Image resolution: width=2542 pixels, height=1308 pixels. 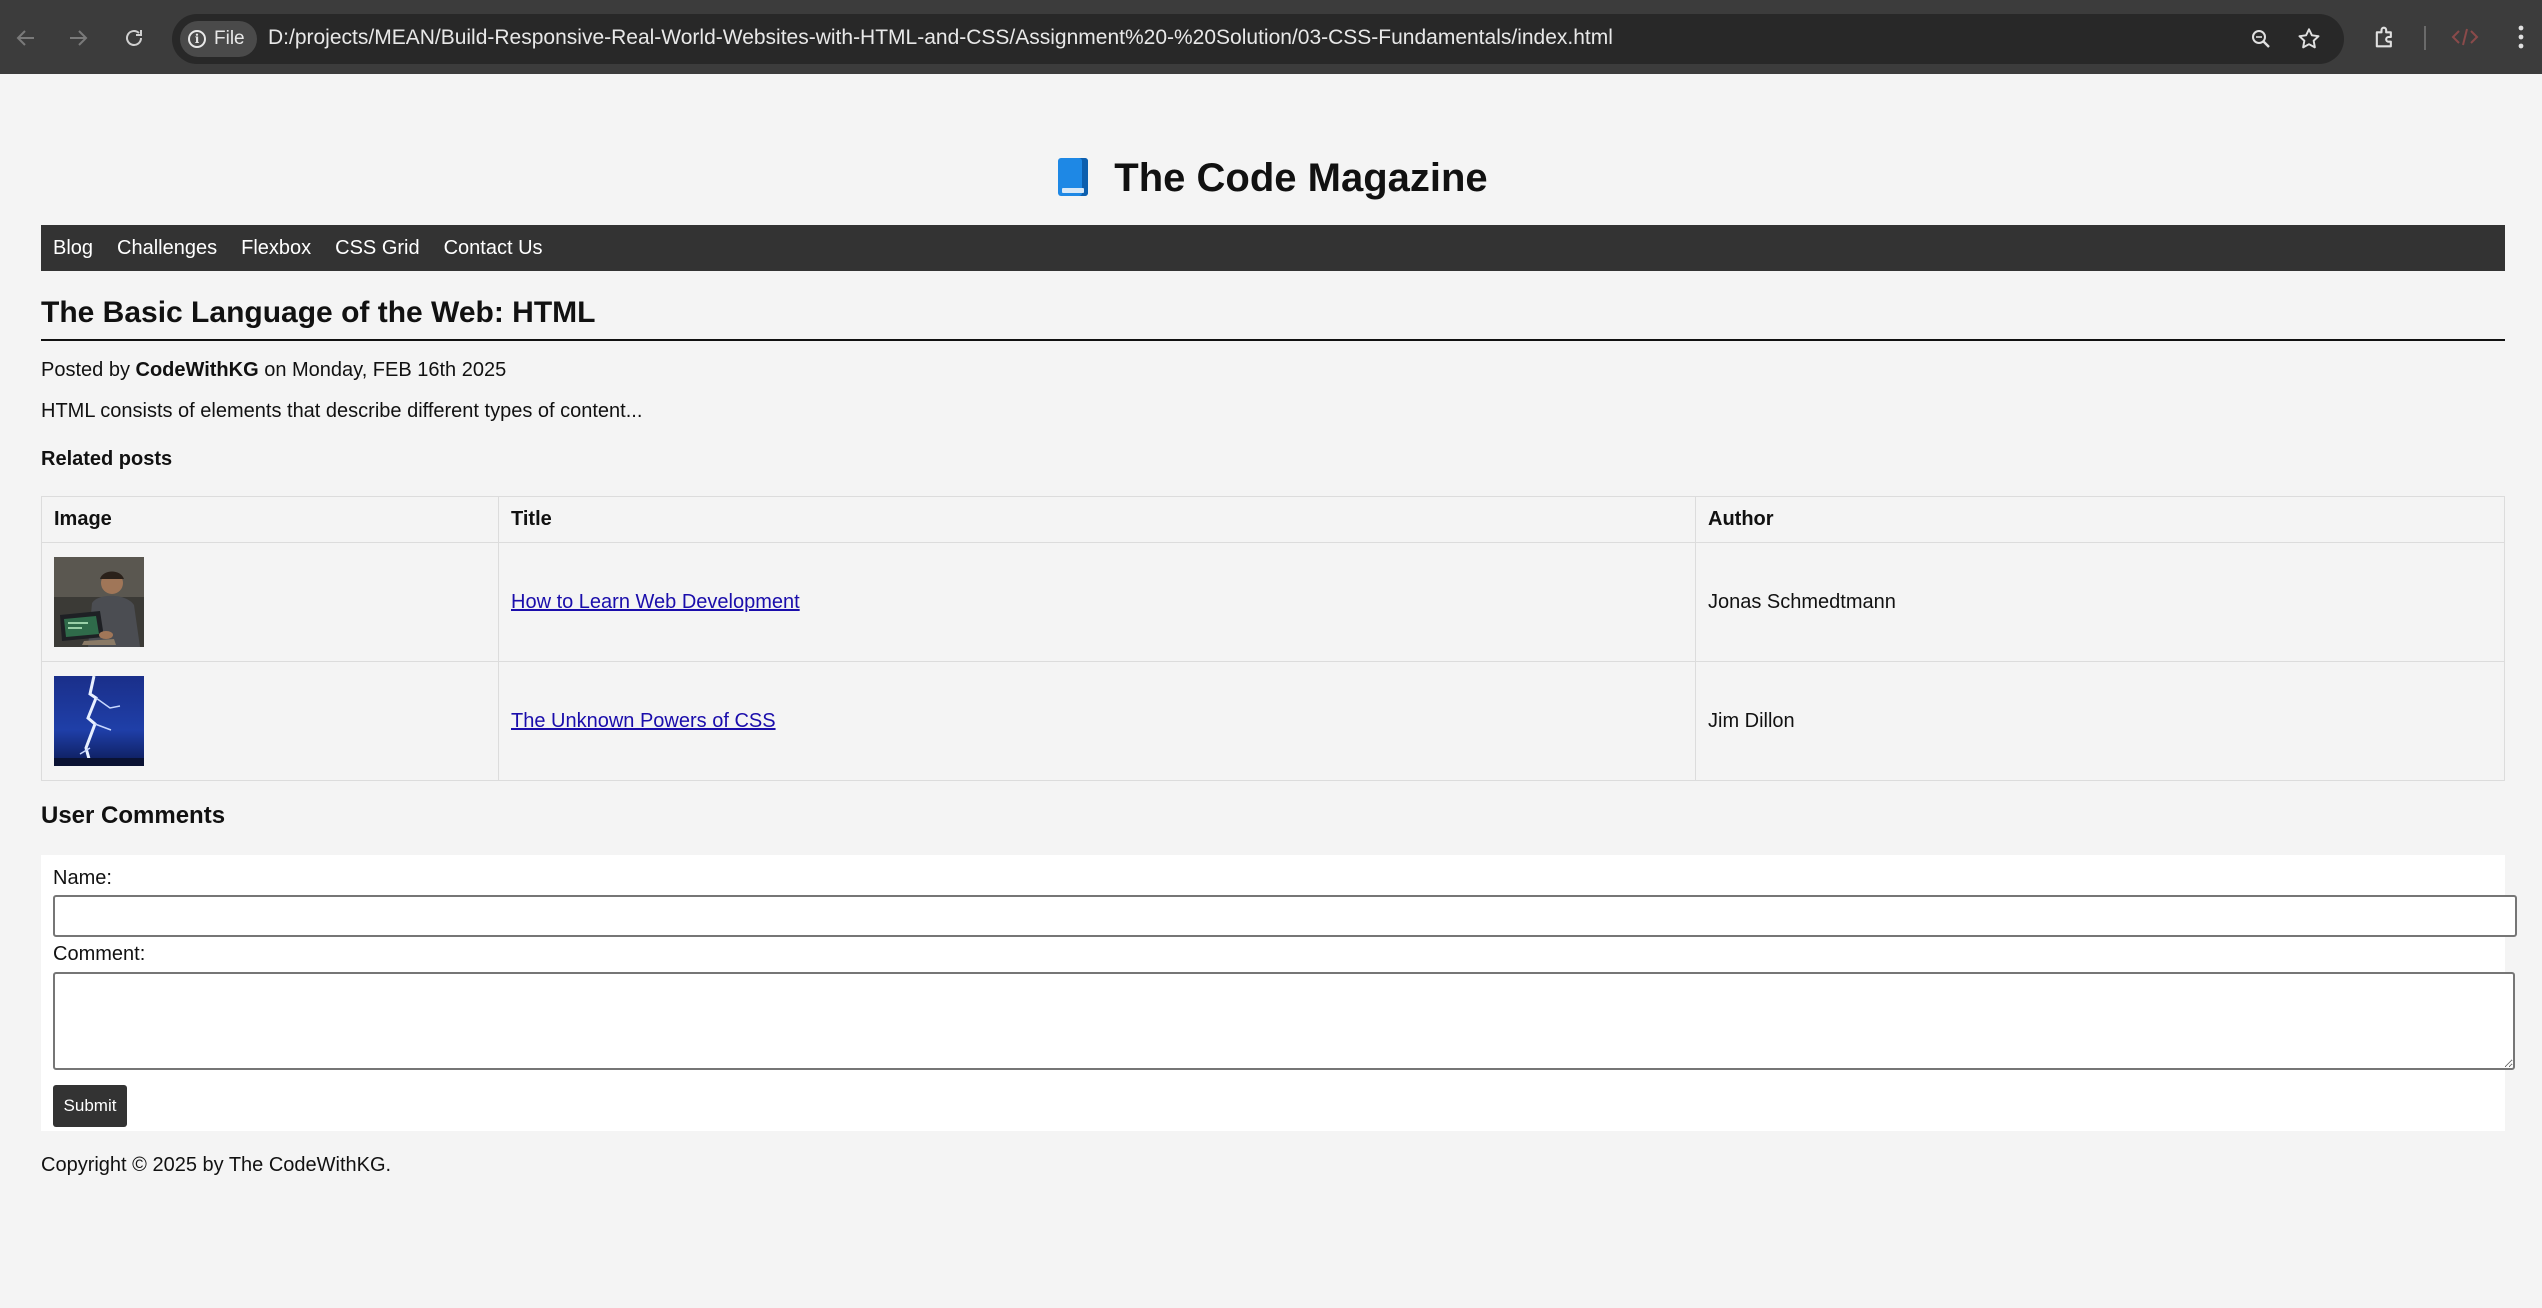 I want to click on name-input, so click(x=1285, y=916).